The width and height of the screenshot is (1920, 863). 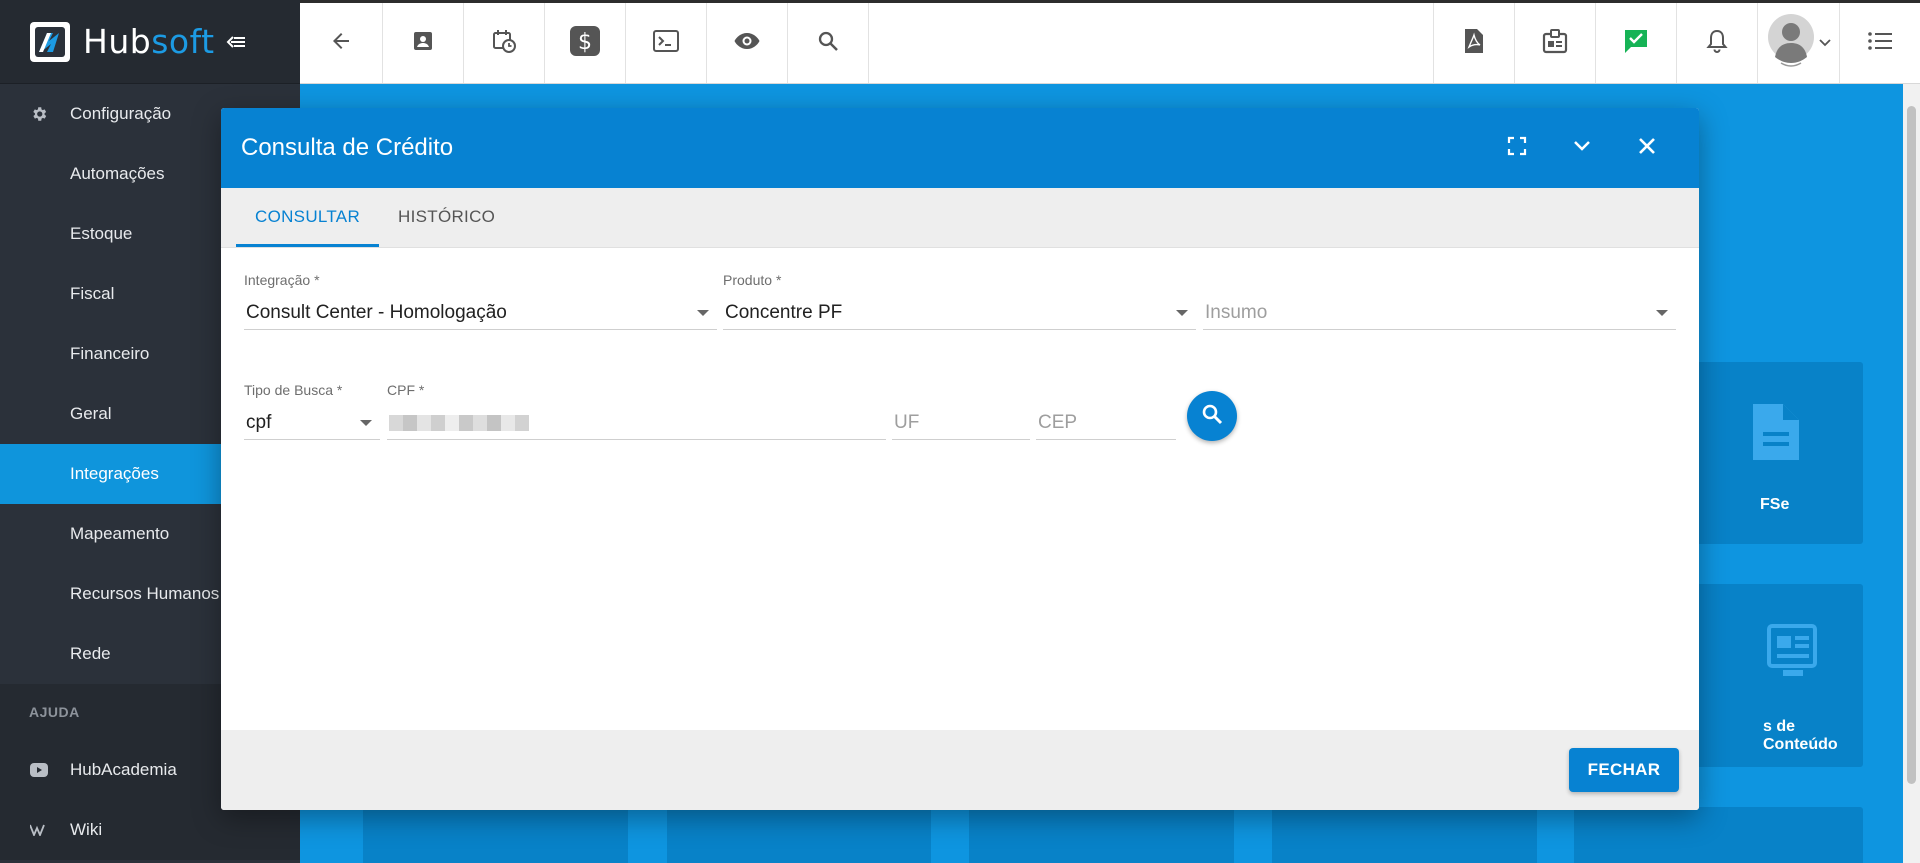 I want to click on financial-button: $, so click(x=585, y=43).